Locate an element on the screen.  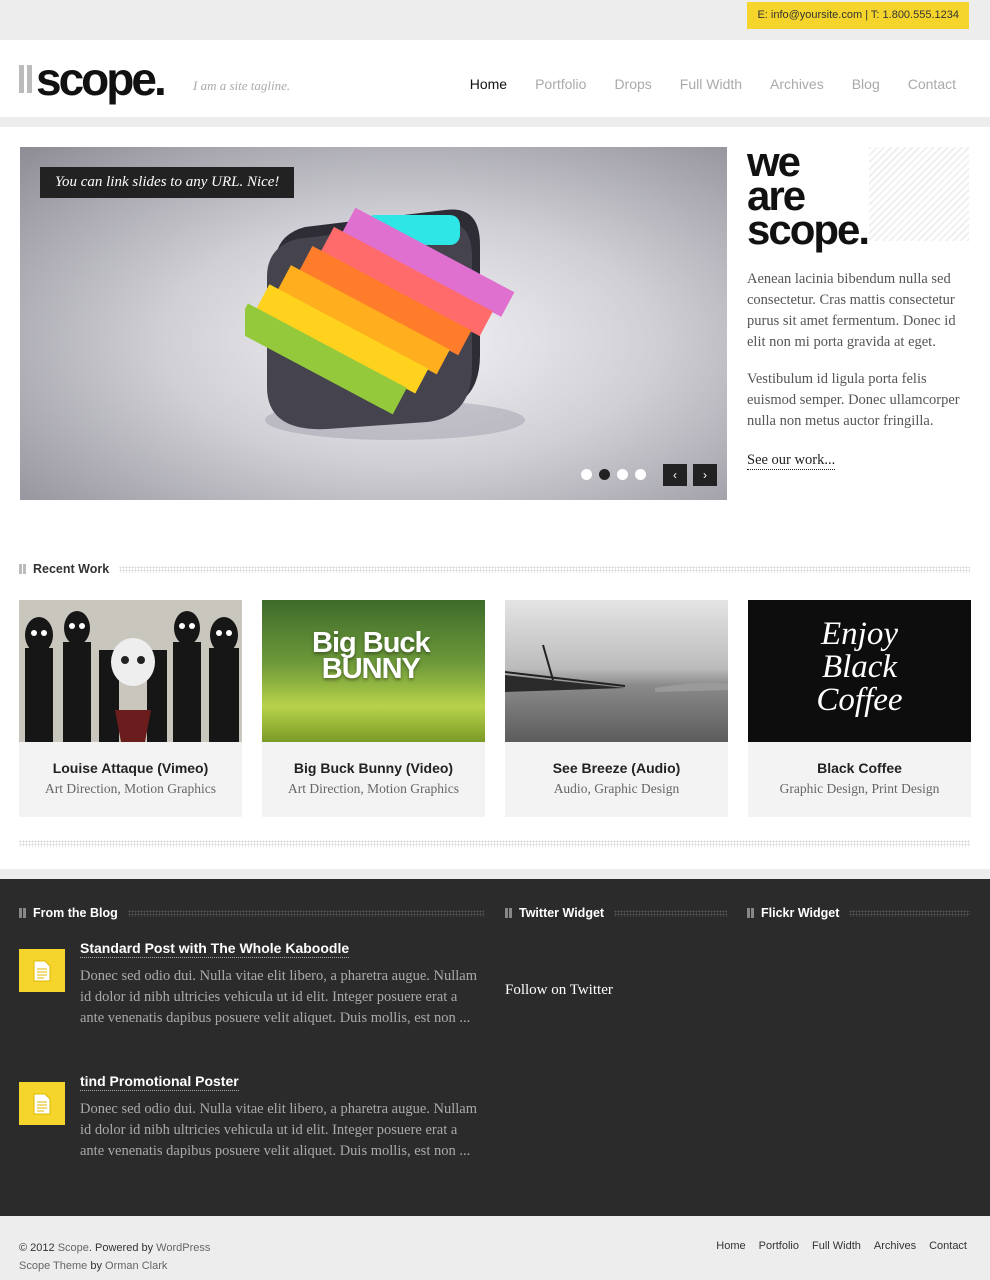
follow-on-twitter-link: Follow on Twitter is located at coordinates (559, 990).